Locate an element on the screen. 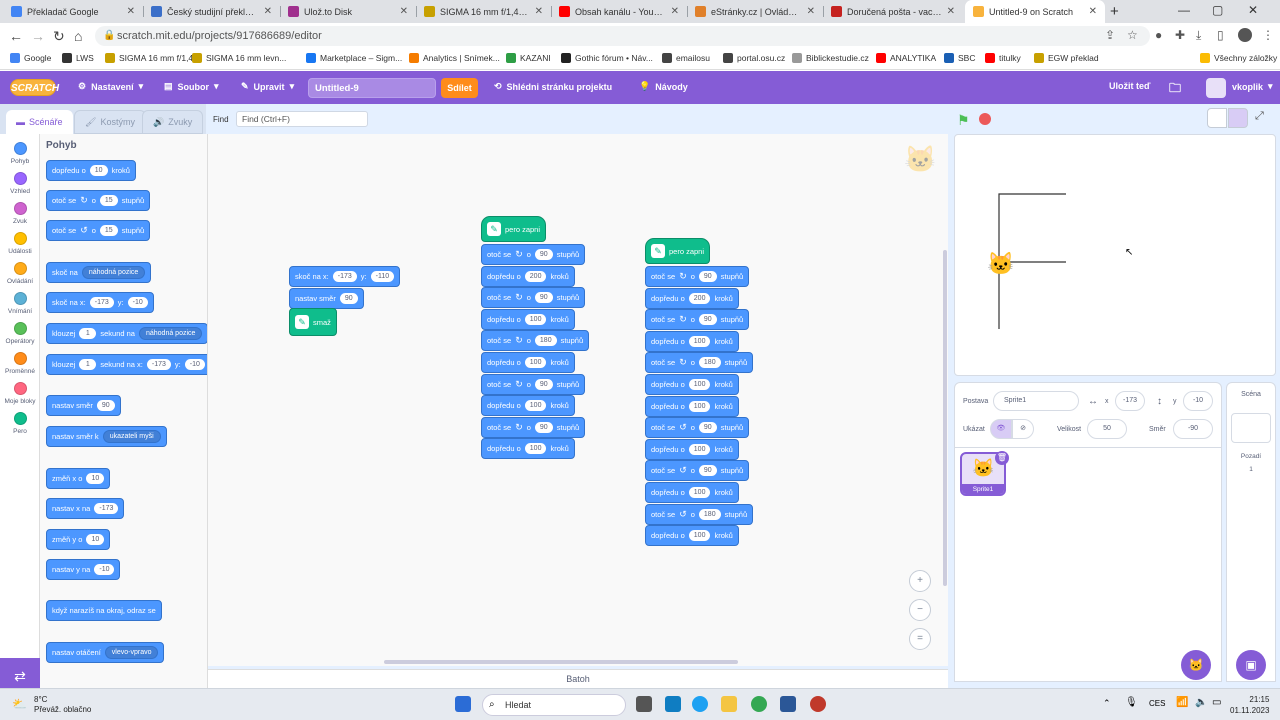  user-menu: vkoplik ▾ is located at coordinates (1252, 86).